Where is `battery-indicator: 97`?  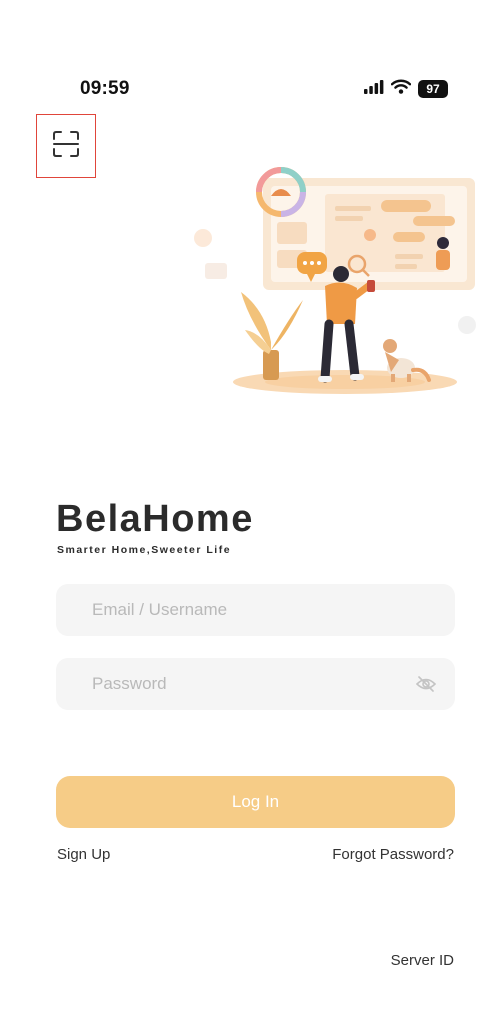
battery-indicator: 97 is located at coordinates (433, 89).